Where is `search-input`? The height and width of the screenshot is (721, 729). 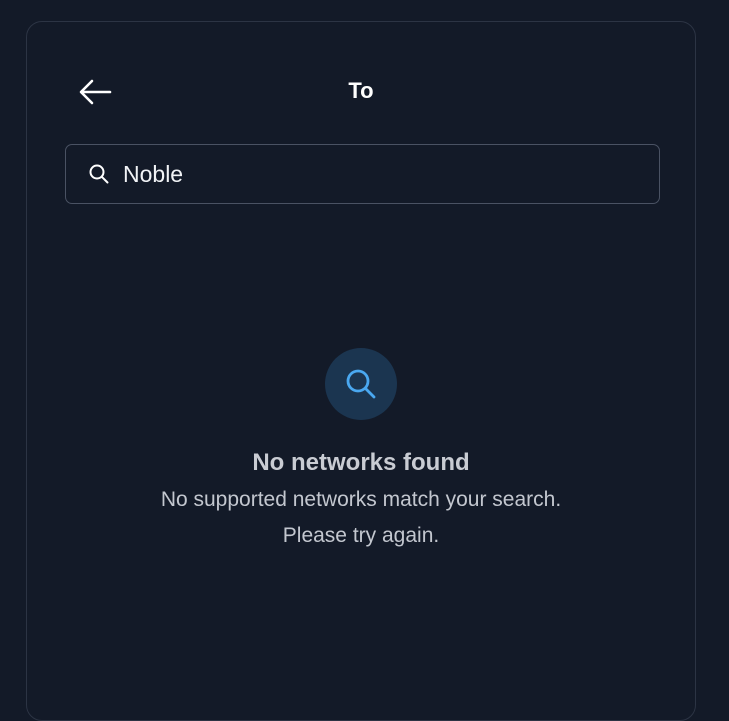 search-input is located at coordinates (385, 174).